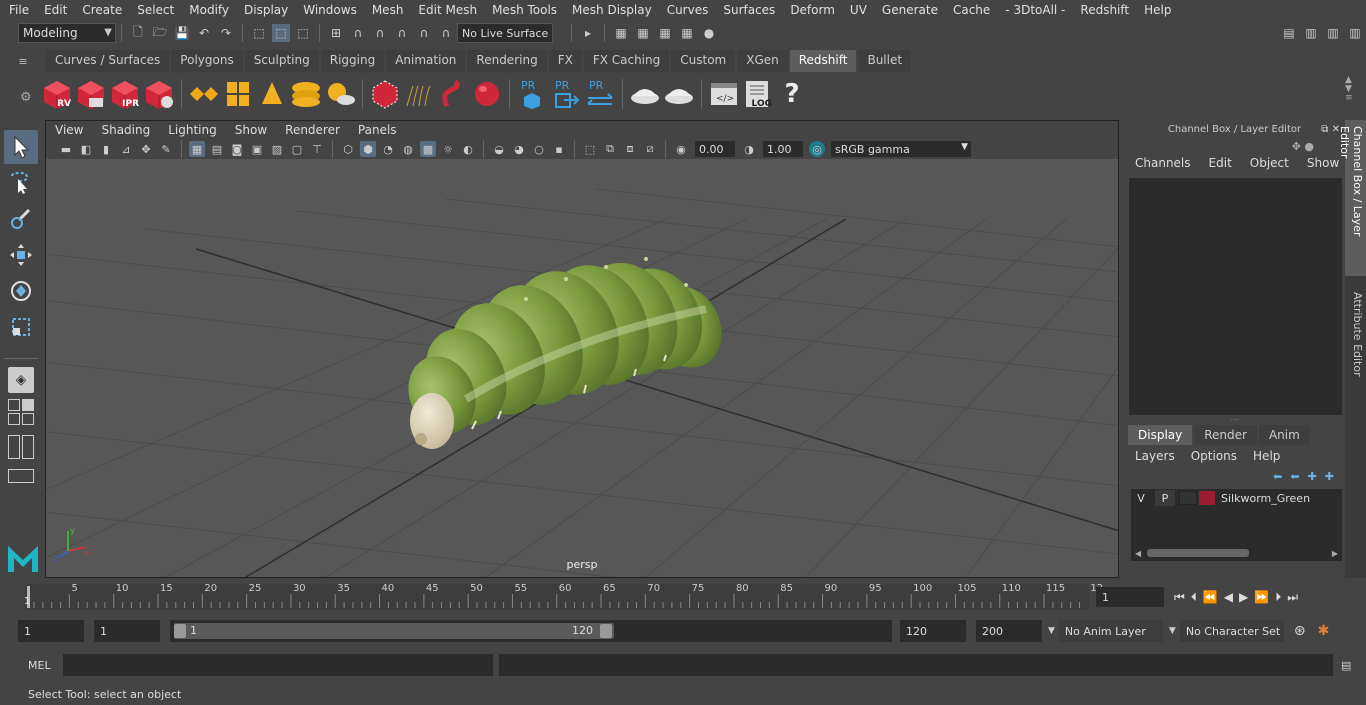  What do you see at coordinates (385, 94) in the screenshot?
I see `redshift-proxy-icon` at bounding box center [385, 94].